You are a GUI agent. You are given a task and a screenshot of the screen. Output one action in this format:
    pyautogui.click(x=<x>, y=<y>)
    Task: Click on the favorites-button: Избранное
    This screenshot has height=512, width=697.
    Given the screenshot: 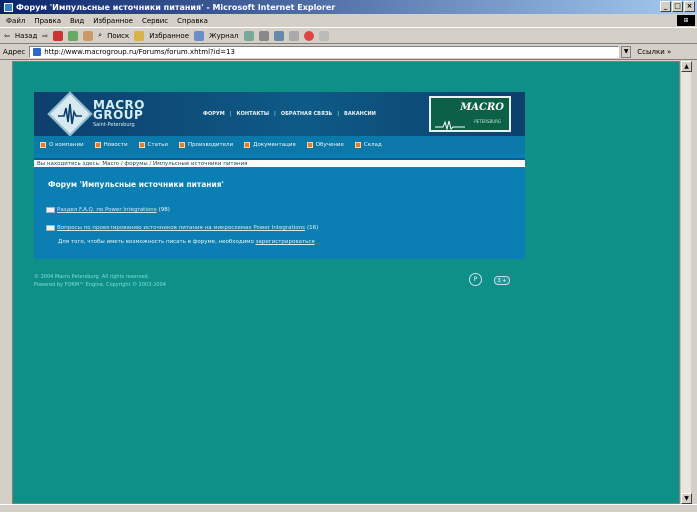 What is the action you would take?
    pyautogui.click(x=169, y=36)
    